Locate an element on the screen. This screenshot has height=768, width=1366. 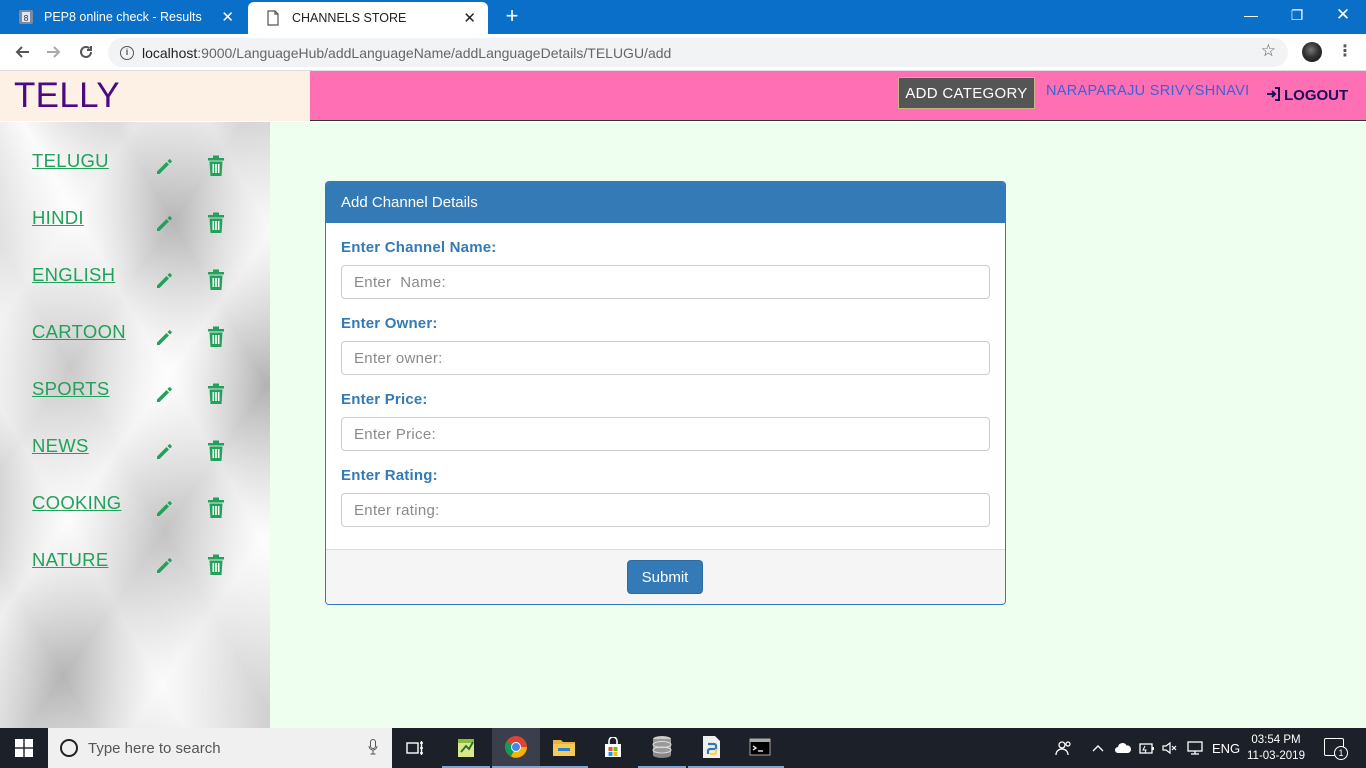
sidebar-item-label: ENGLISH is located at coordinates (73, 275).